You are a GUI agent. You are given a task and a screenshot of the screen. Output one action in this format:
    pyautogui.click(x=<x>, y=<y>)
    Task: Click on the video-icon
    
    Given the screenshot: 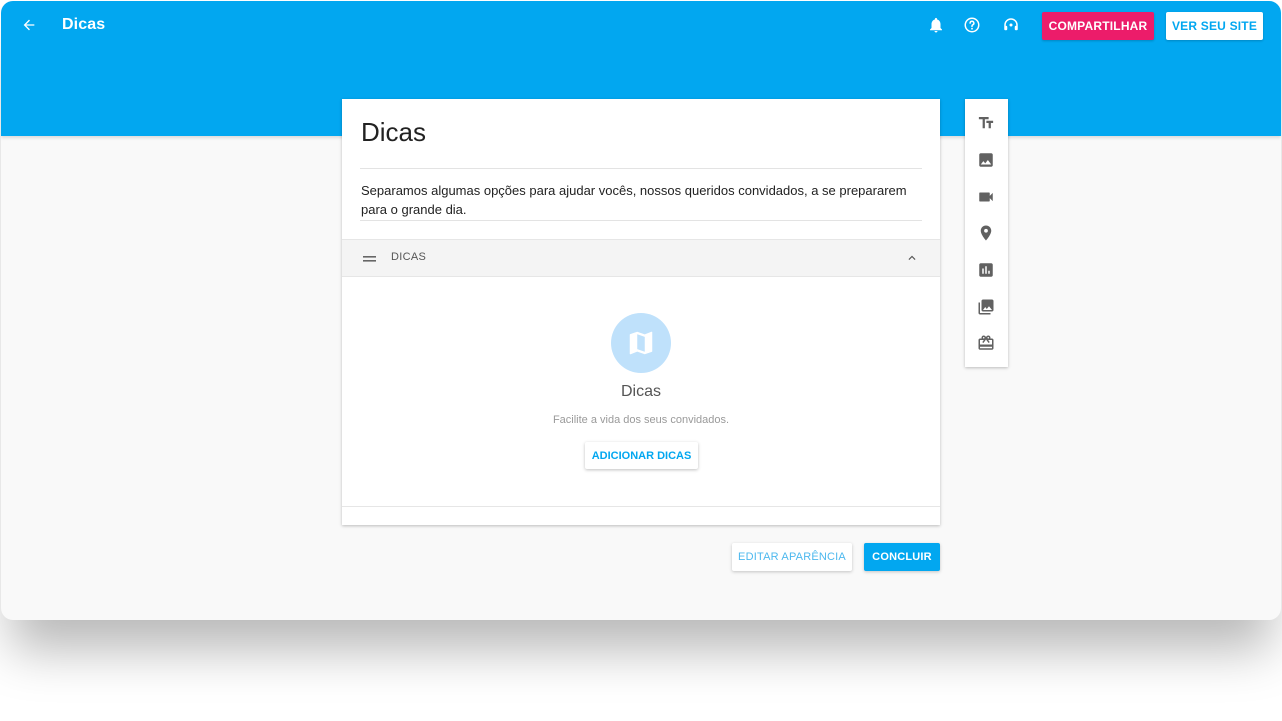 What is the action you would take?
    pyautogui.click(x=986, y=197)
    